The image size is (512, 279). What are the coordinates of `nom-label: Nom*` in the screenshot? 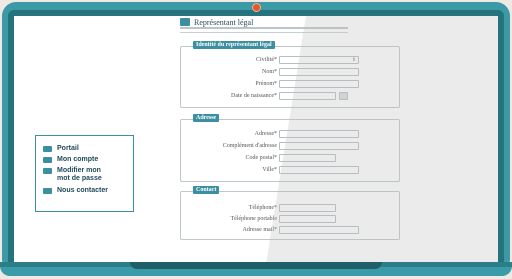 It's located at (269, 72).